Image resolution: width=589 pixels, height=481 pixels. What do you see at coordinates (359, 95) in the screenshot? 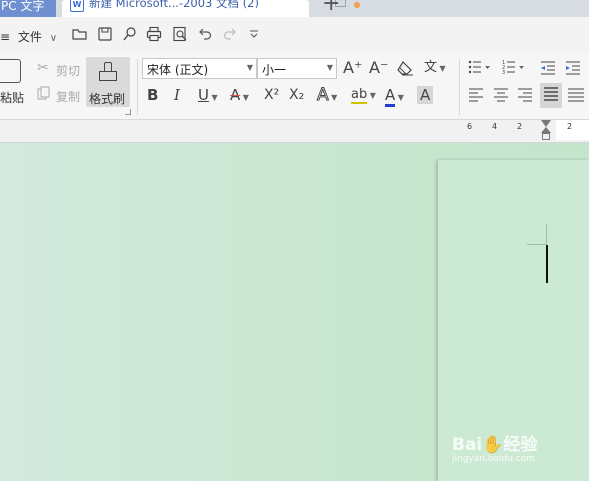
I see `highlight-label: ab` at bounding box center [359, 95].